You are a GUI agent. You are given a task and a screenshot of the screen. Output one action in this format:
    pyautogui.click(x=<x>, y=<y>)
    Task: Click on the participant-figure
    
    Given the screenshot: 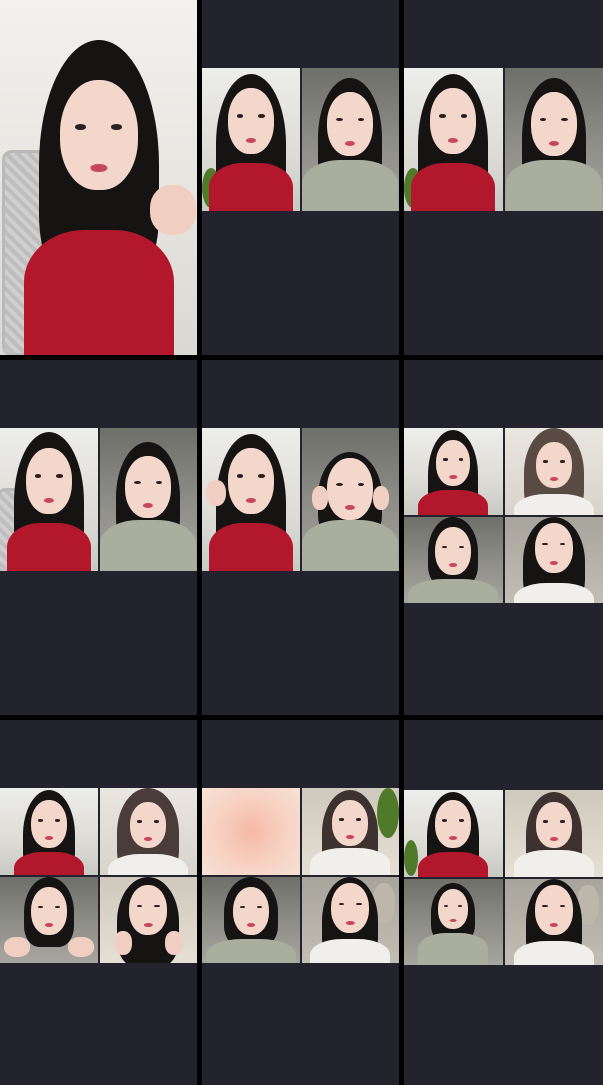 What is the action you would take?
    pyautogui.click(x=98, y=177)
    